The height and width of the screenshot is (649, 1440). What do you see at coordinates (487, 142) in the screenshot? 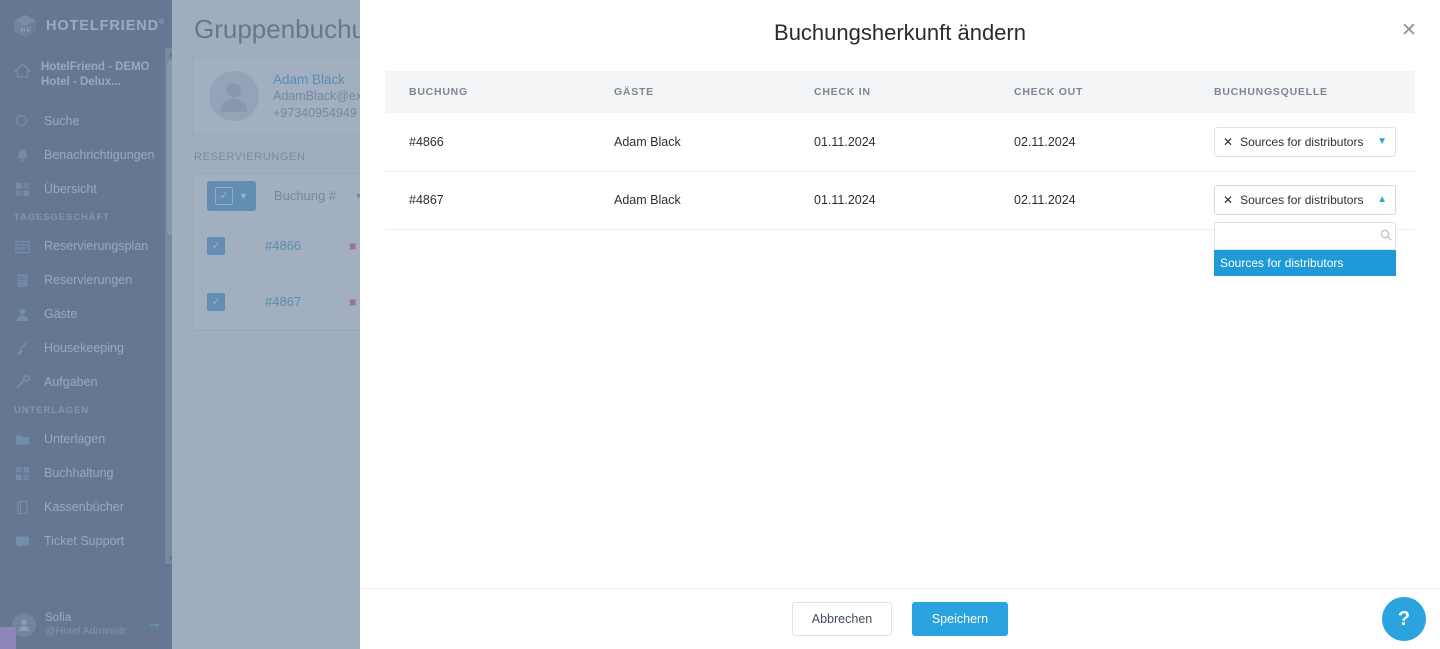
I see `cell-booking: #4866` at bounding box center [487, 142].